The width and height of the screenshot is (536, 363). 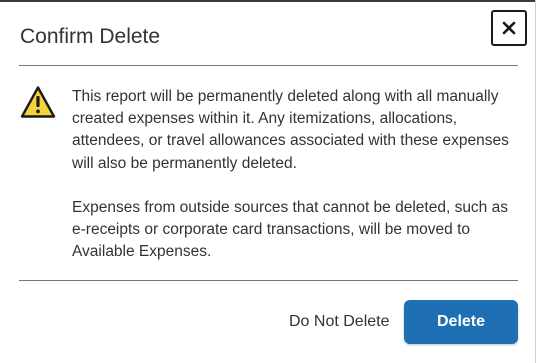 I want to click on close-icon, so click(x=509, y=28).